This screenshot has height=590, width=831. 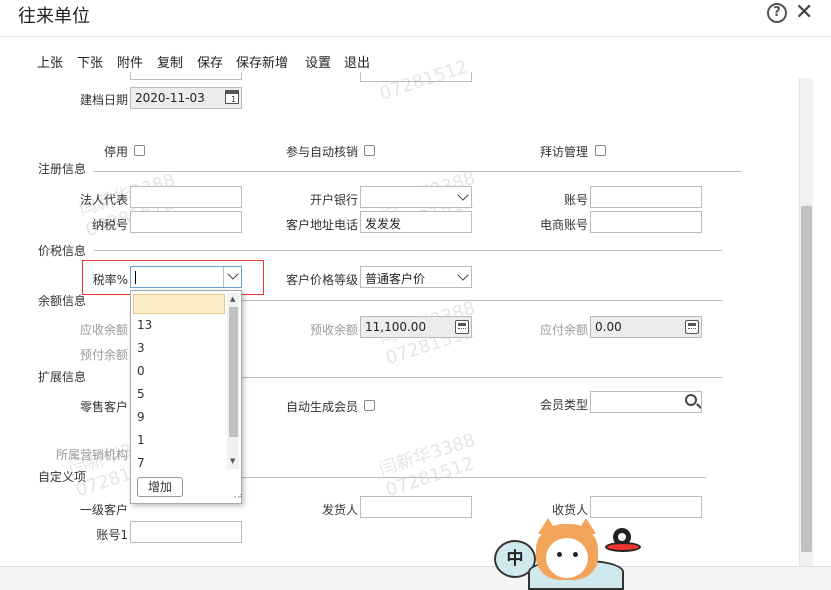 I want to click on ecom-account-input, so click(x=646, y=222).